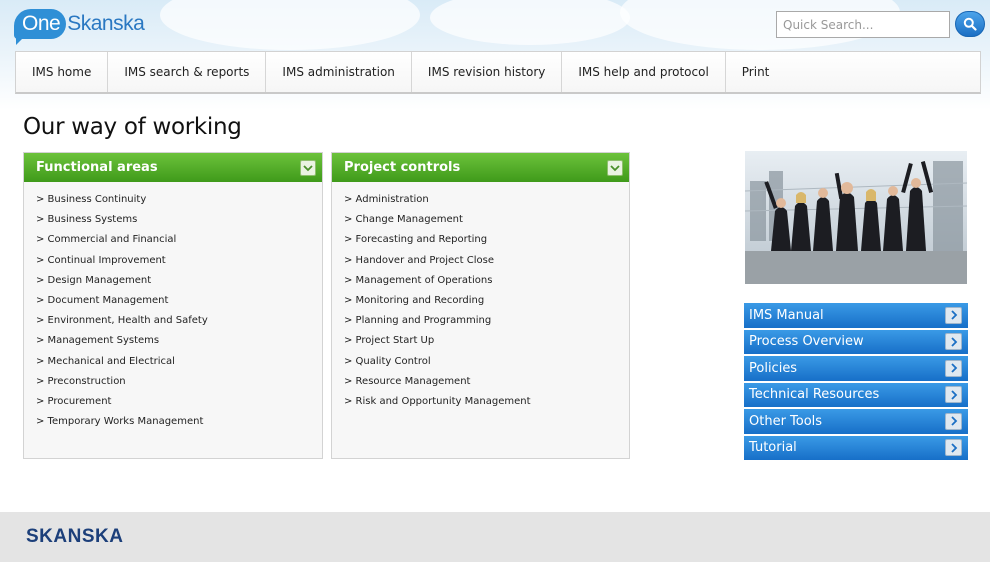 Image resolution: width=990 pixels, height=562 pixels. I want to click on list-item: > Monitoring and Recording, so click(486, 301).